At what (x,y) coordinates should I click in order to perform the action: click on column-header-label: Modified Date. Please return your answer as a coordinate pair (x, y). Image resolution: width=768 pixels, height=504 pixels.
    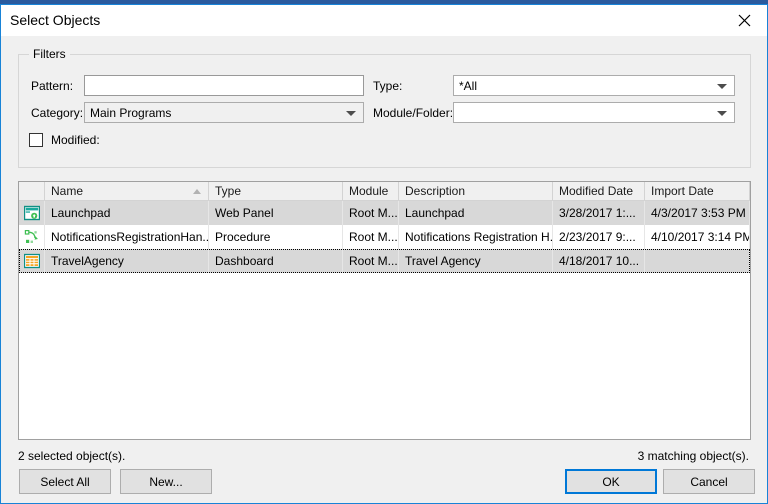
    Looking at the image, I should click on (596, 191).